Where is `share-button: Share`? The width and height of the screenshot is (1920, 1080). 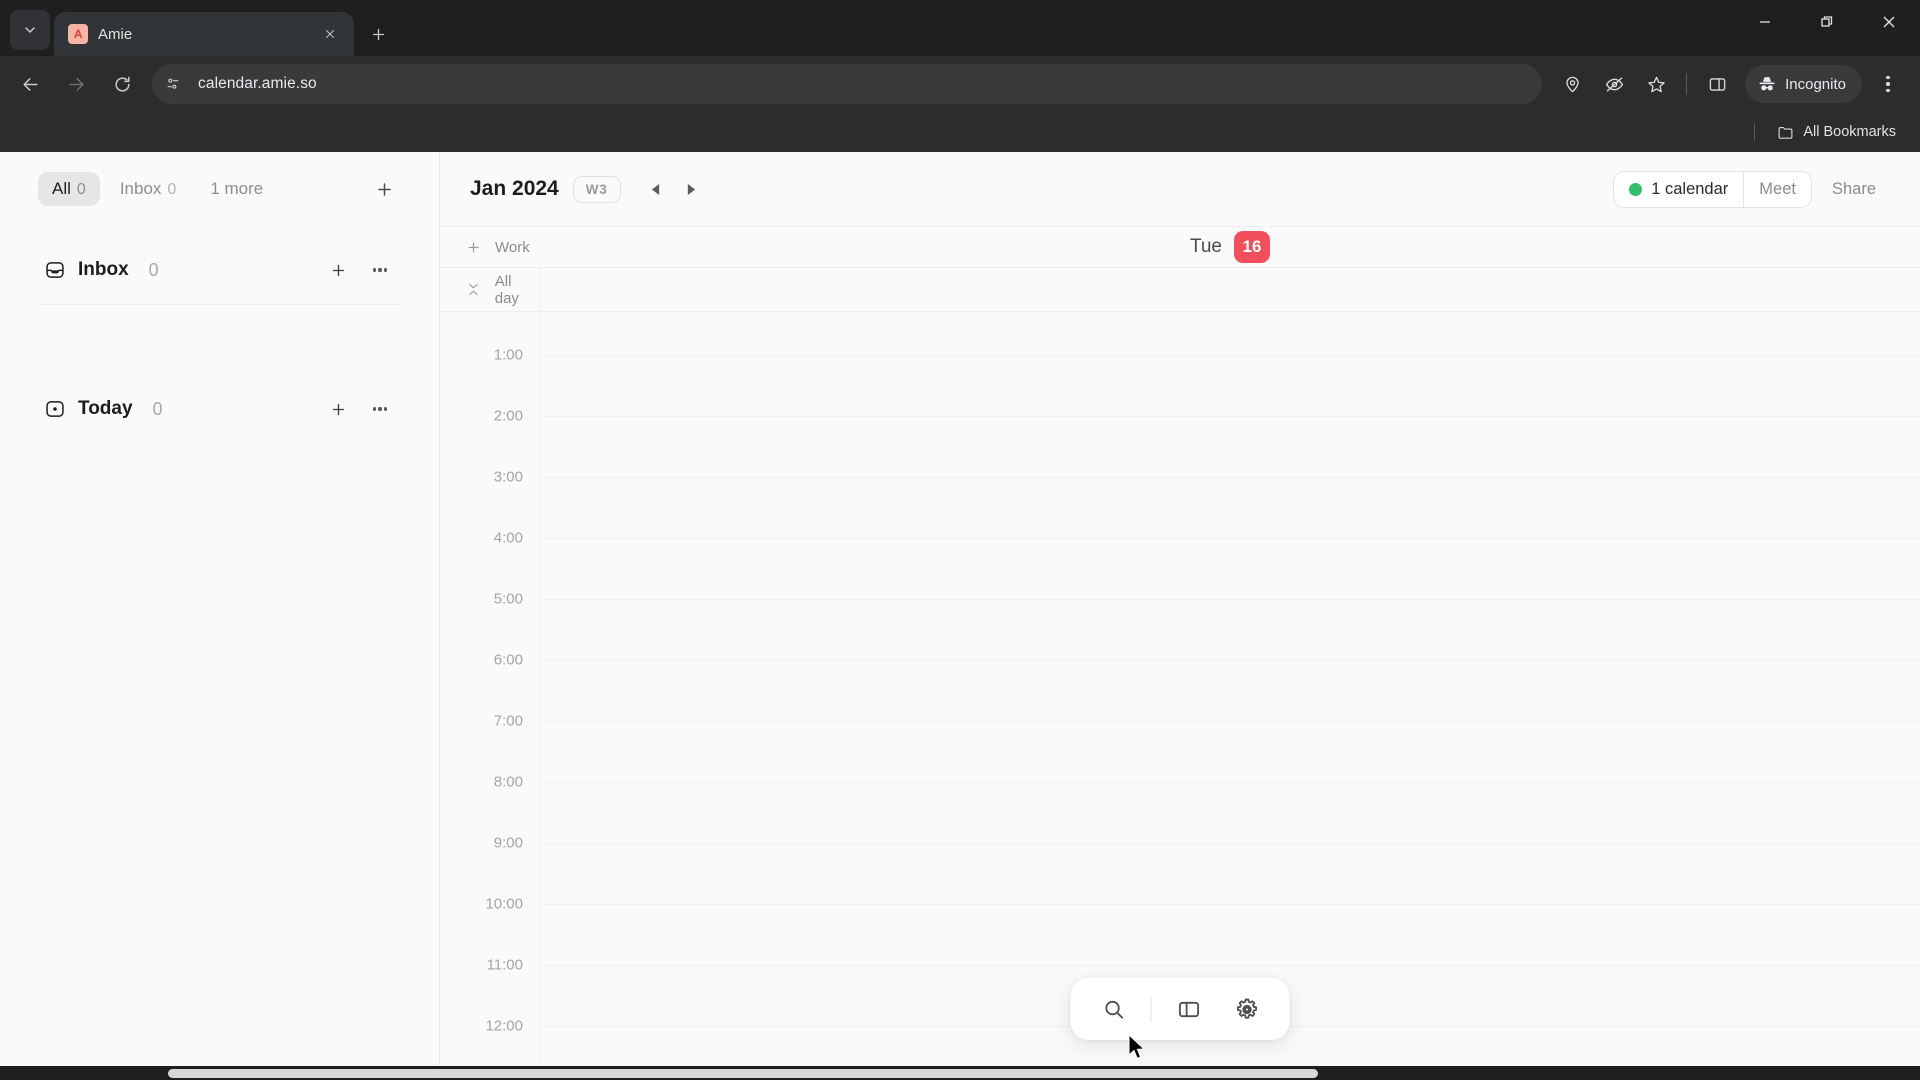 share-button: Share is located at coordinates (1854, 189).